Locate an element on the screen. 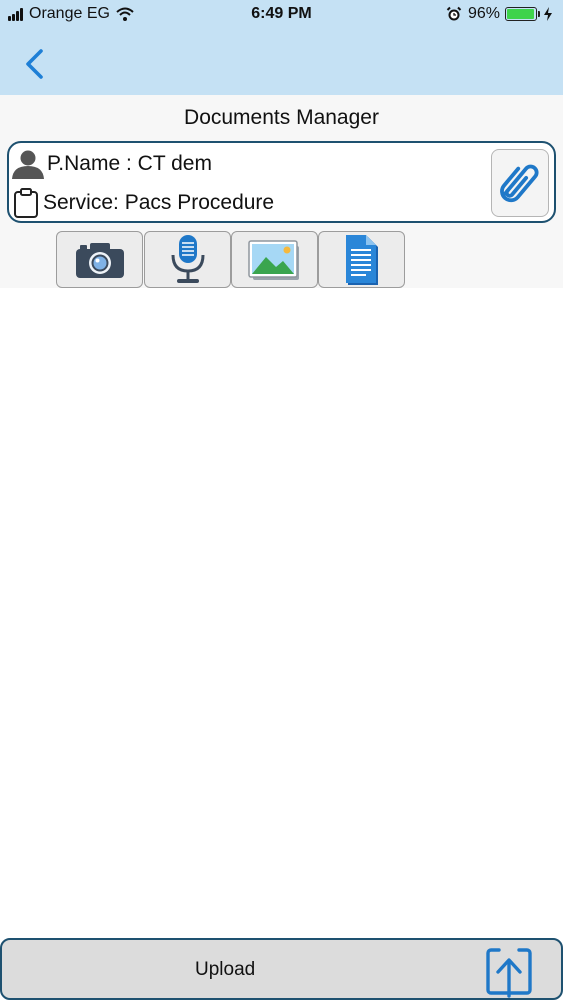  charging-icon is located at coordinates (548, 14).